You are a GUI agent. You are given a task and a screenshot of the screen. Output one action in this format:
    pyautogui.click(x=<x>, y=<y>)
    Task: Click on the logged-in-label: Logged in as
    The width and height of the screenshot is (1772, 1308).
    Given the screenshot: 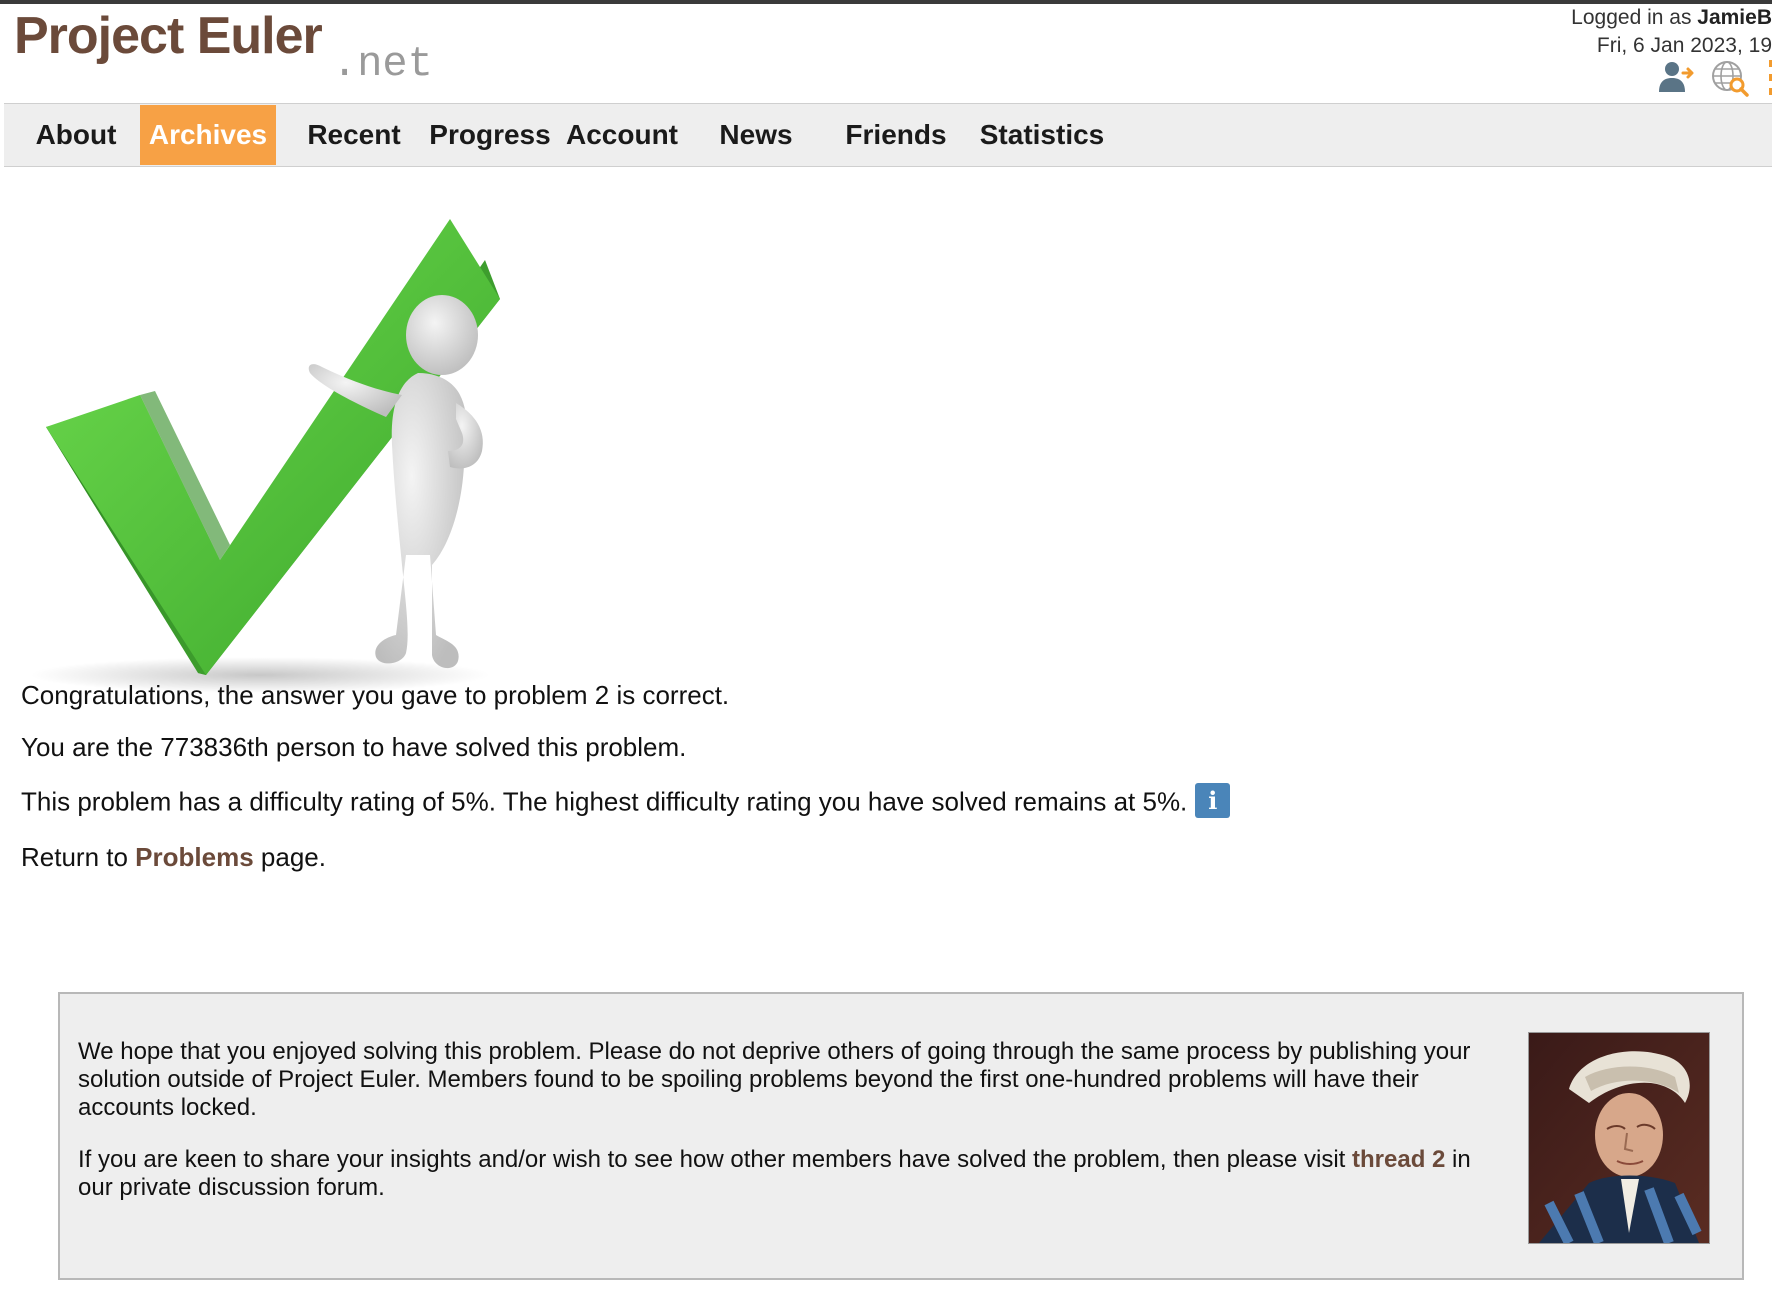 What is the action you would take?
    pyautogui.click(x=1634, y=17)
    